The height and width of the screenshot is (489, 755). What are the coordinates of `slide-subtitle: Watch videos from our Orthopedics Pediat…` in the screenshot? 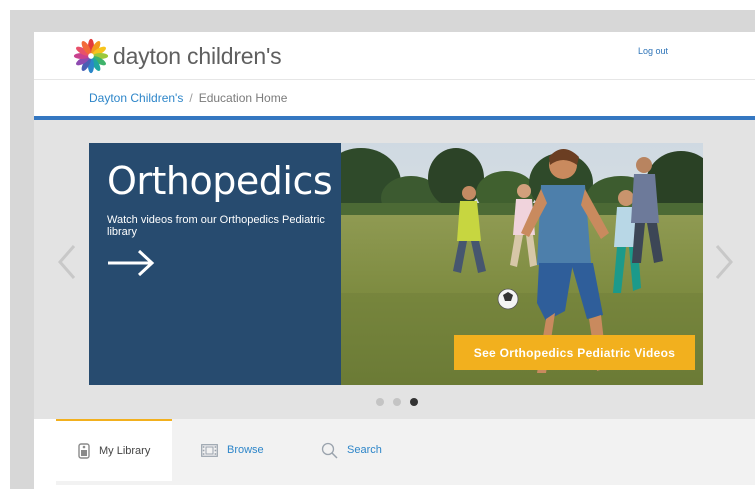 It's located at (216, 226).